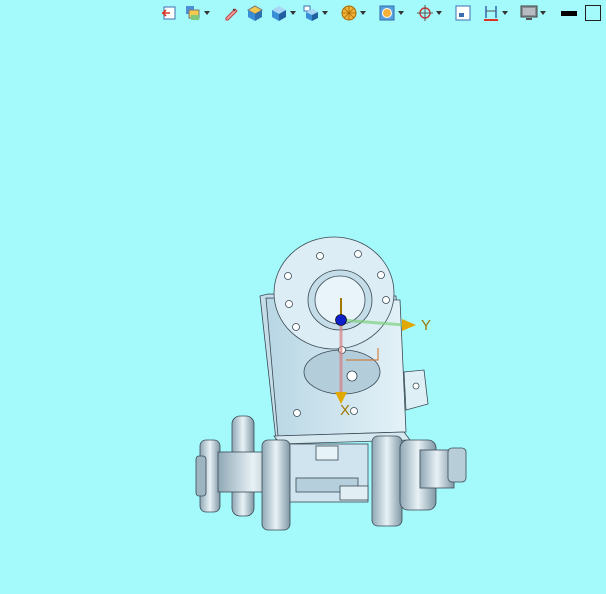 Image resolution: width=606 pixels, height=594 pixels. Describe the element at coordinates (425, 13) in the screenshot. I see `snap-target-icon` at that location.